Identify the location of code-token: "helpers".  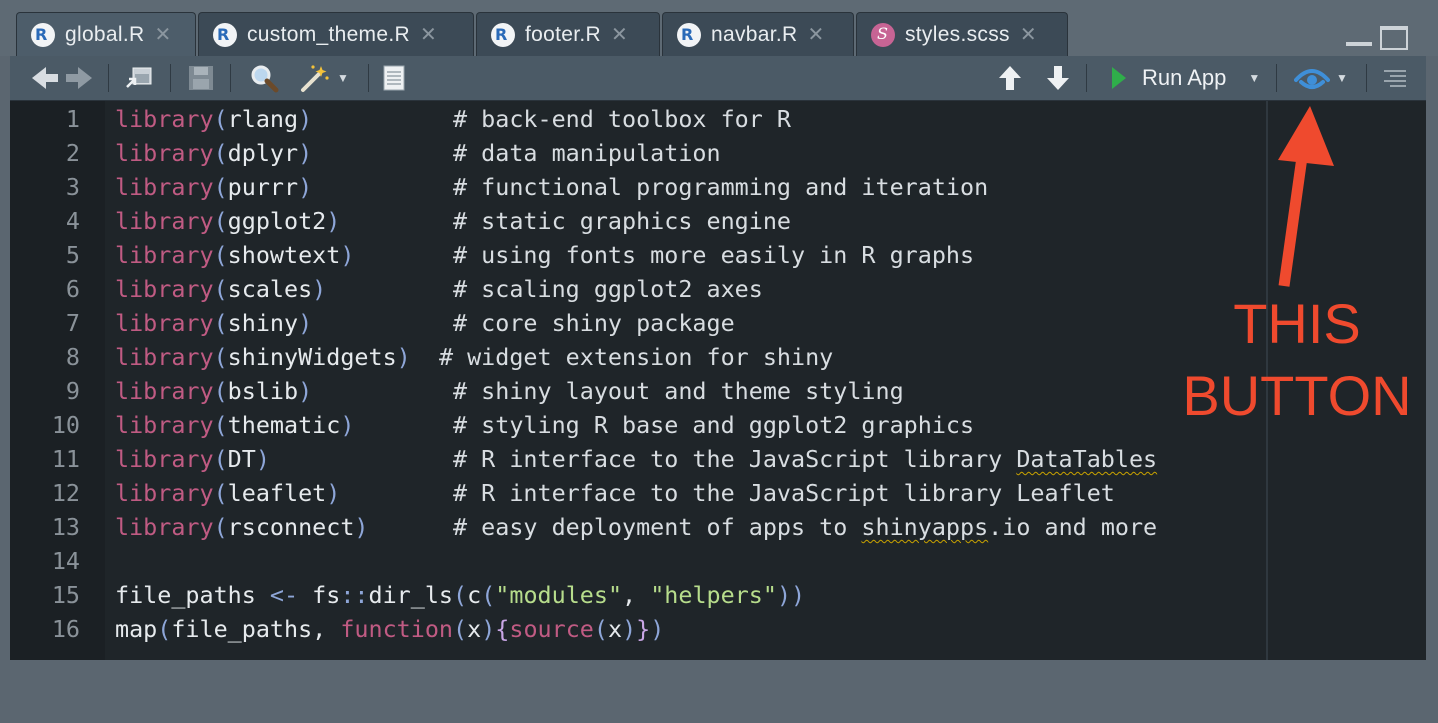
(713, 595).